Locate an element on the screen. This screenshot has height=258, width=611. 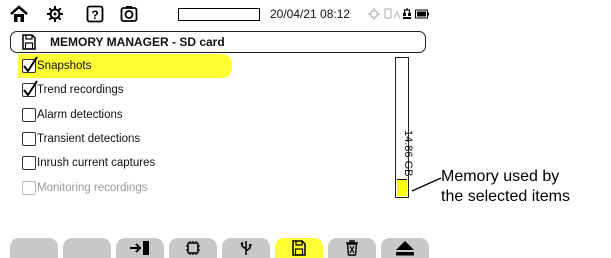
callout-line-1: Memory used by is located at coordinates (500, 176).